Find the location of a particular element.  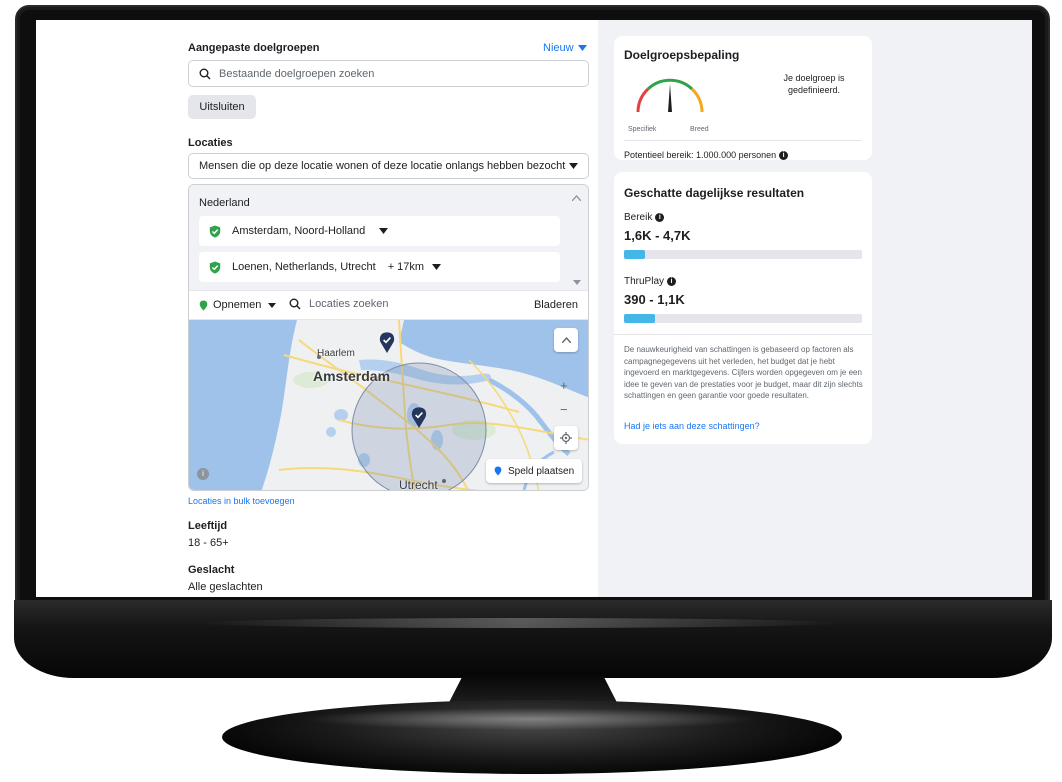

country-label: Nederland is located at coordinates (224, 203).